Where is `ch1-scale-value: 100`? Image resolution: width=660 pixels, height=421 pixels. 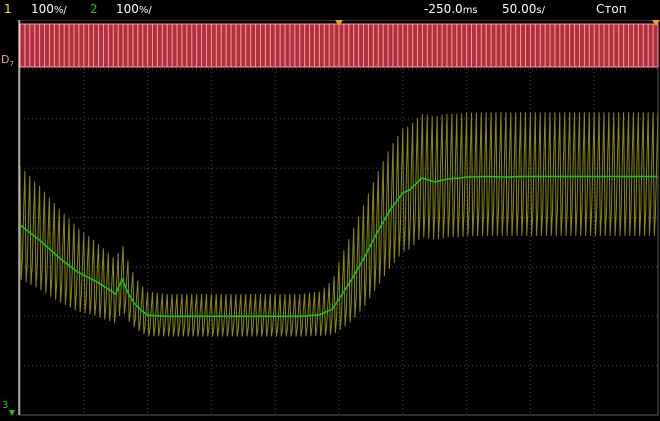
ch1-scale-value: 100 is located at coordinates (42, 9).